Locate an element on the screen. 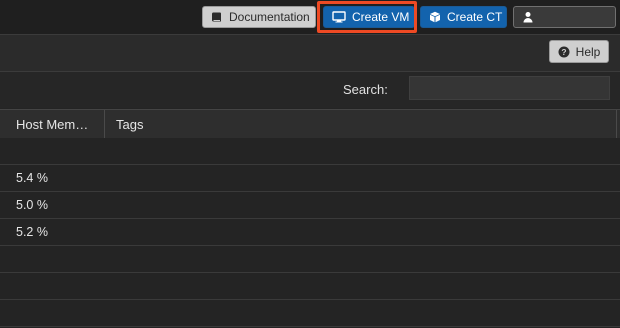 The height and width of the screenshot is (328, 620). search-bar: Search: is located at coordinates (310, 90).